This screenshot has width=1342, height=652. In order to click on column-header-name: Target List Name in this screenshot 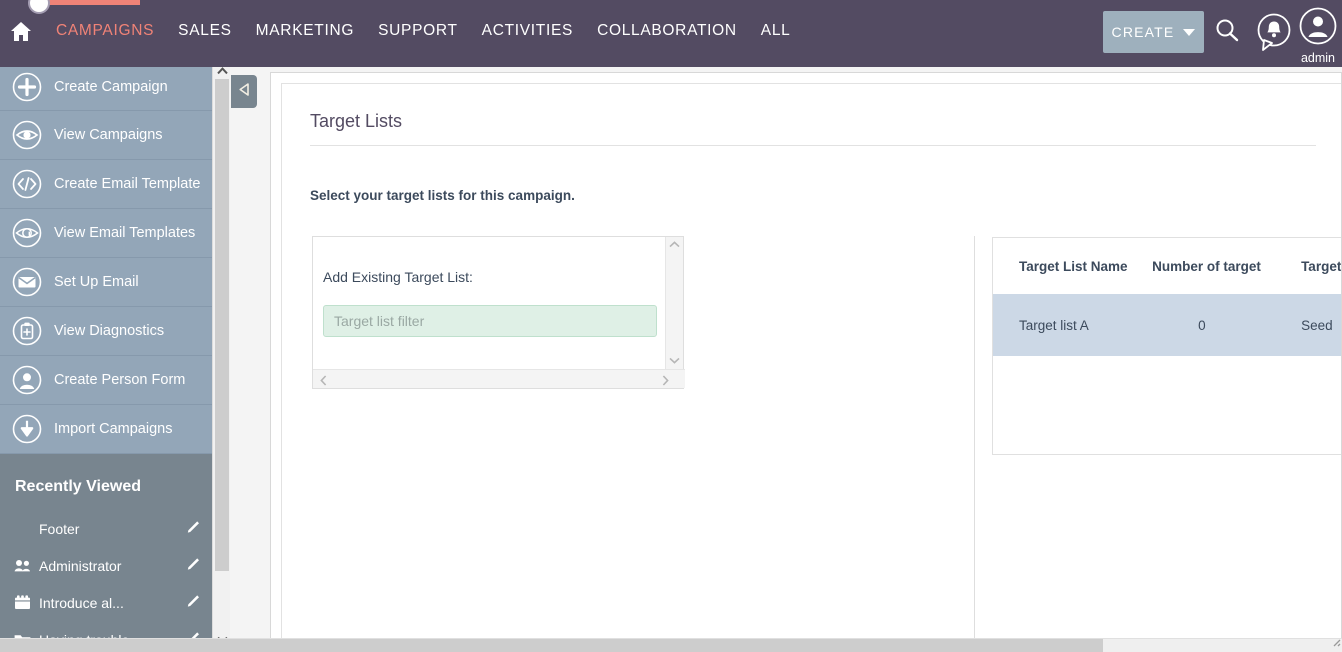, I will do `click(1073, 266)`.